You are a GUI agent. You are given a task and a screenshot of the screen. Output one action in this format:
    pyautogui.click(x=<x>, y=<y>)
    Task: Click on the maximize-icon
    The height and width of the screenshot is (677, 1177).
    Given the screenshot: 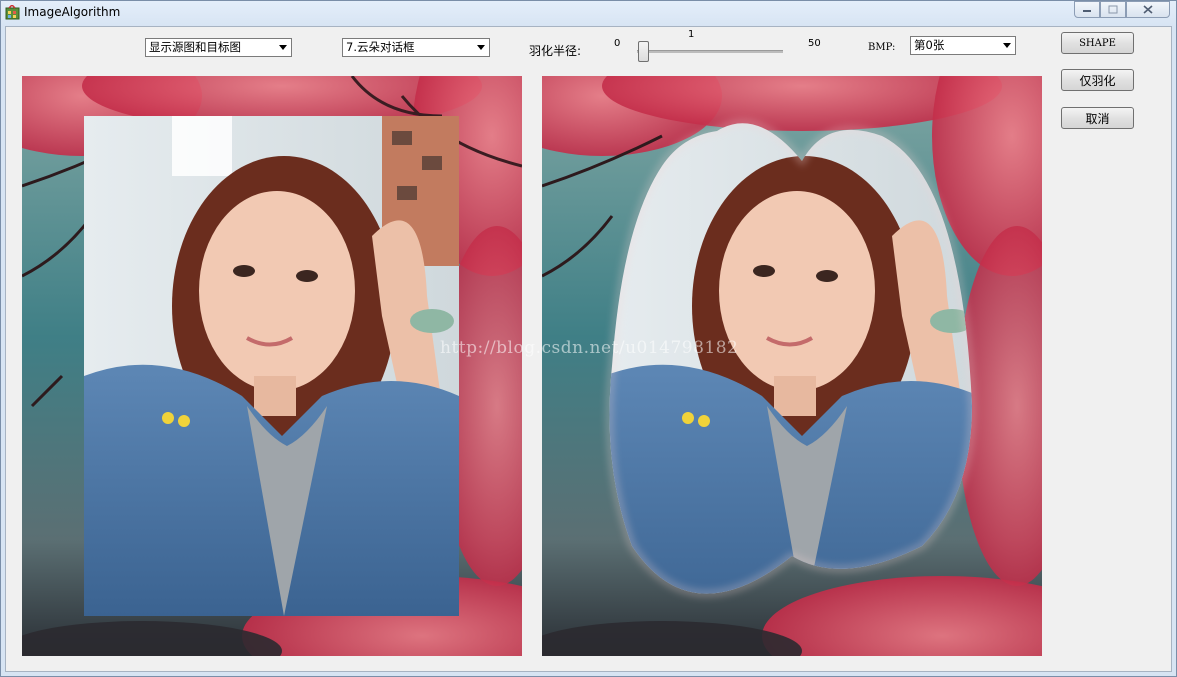 What is the action you would take?
    pyautogui.click(x=1113, y=9)
    